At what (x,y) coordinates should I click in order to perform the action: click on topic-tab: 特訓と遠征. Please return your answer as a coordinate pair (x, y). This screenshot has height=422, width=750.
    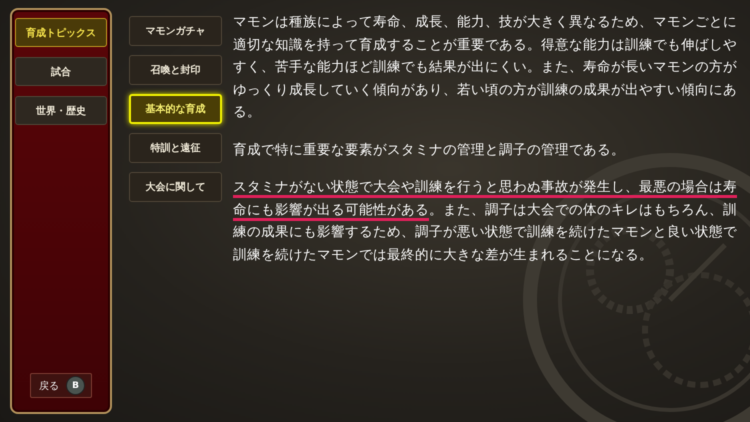
    Looking at the image, I should click on (175, 148).